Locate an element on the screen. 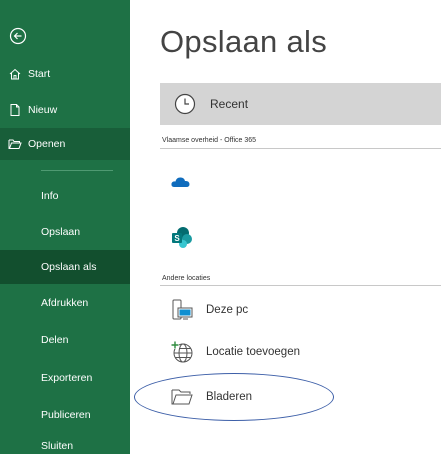 This screenshot has width=441, height=454. nav-label: Info is located at coordinates (50, 196).